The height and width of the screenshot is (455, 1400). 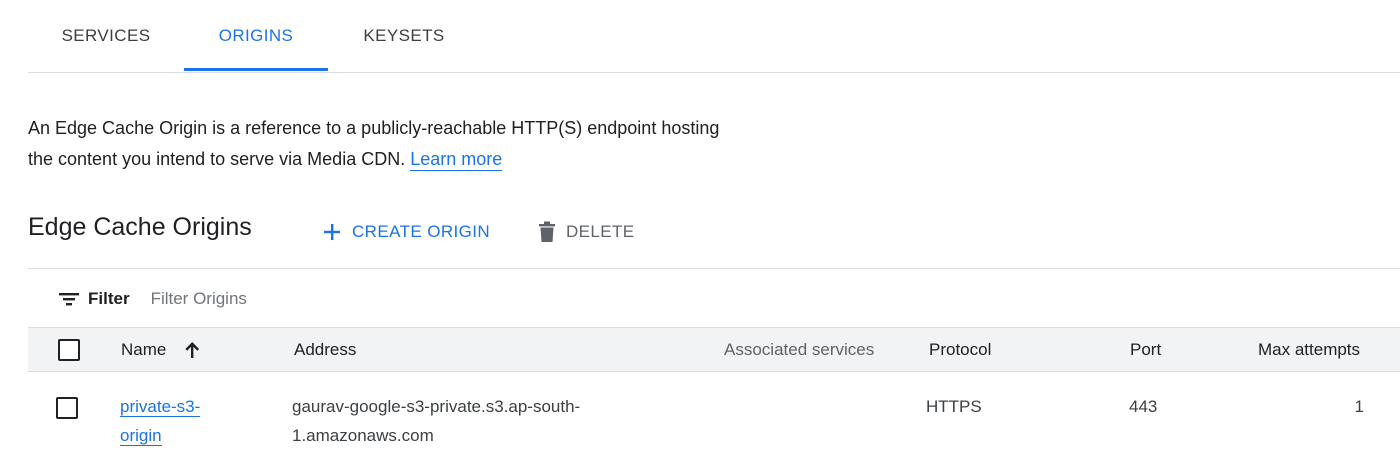 I want to click on tab-services: SERVICES, so click(x=106, y=35).